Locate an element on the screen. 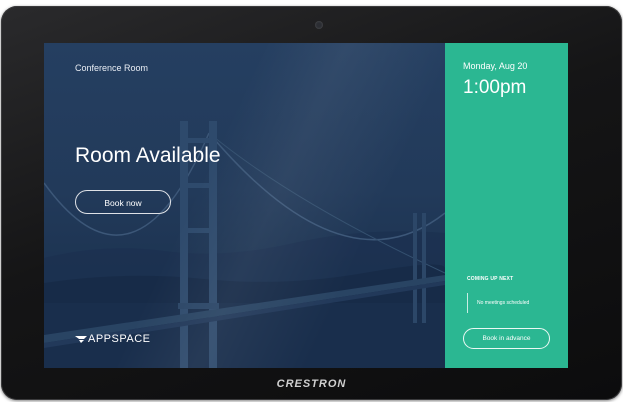  appspace-logo: APPSPACE is located at coordinates (113, 339).